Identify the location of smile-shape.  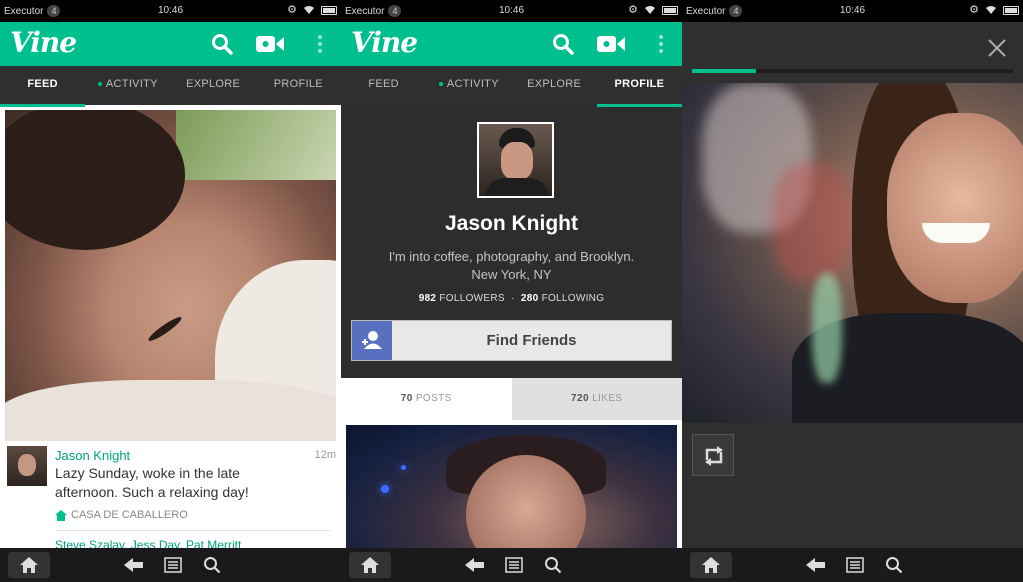
(956, 233).